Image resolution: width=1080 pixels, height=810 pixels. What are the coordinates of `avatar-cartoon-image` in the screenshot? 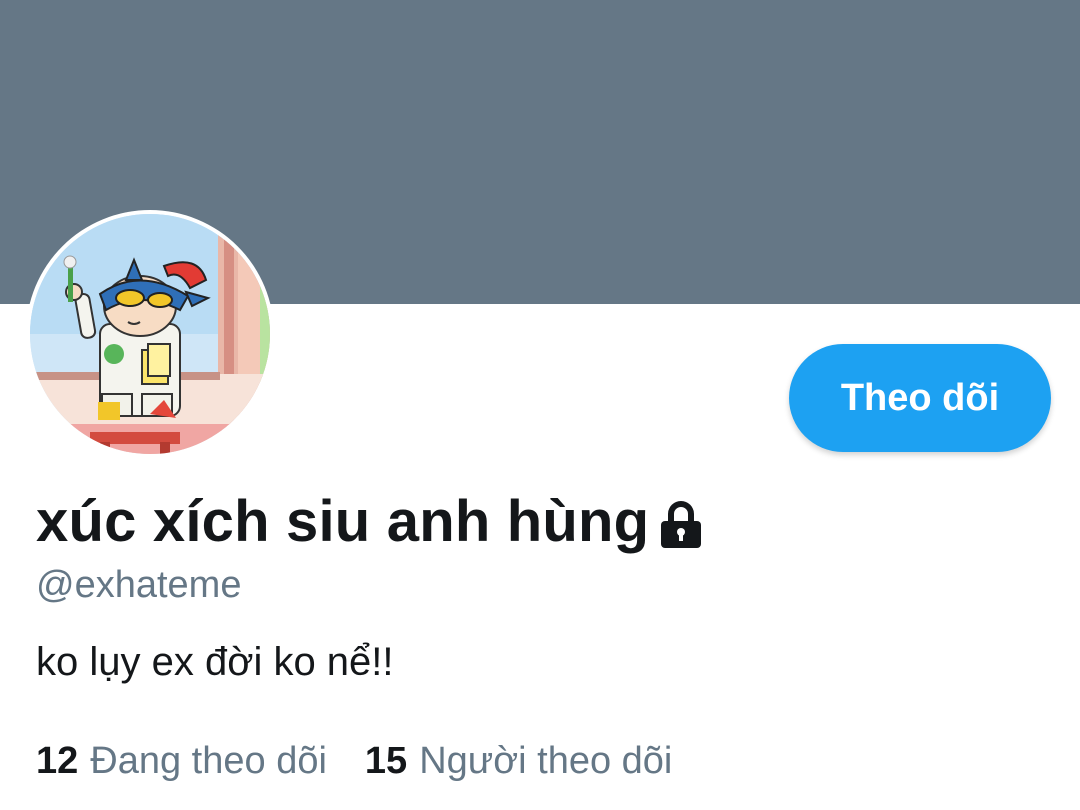 It's located at (150, 334).